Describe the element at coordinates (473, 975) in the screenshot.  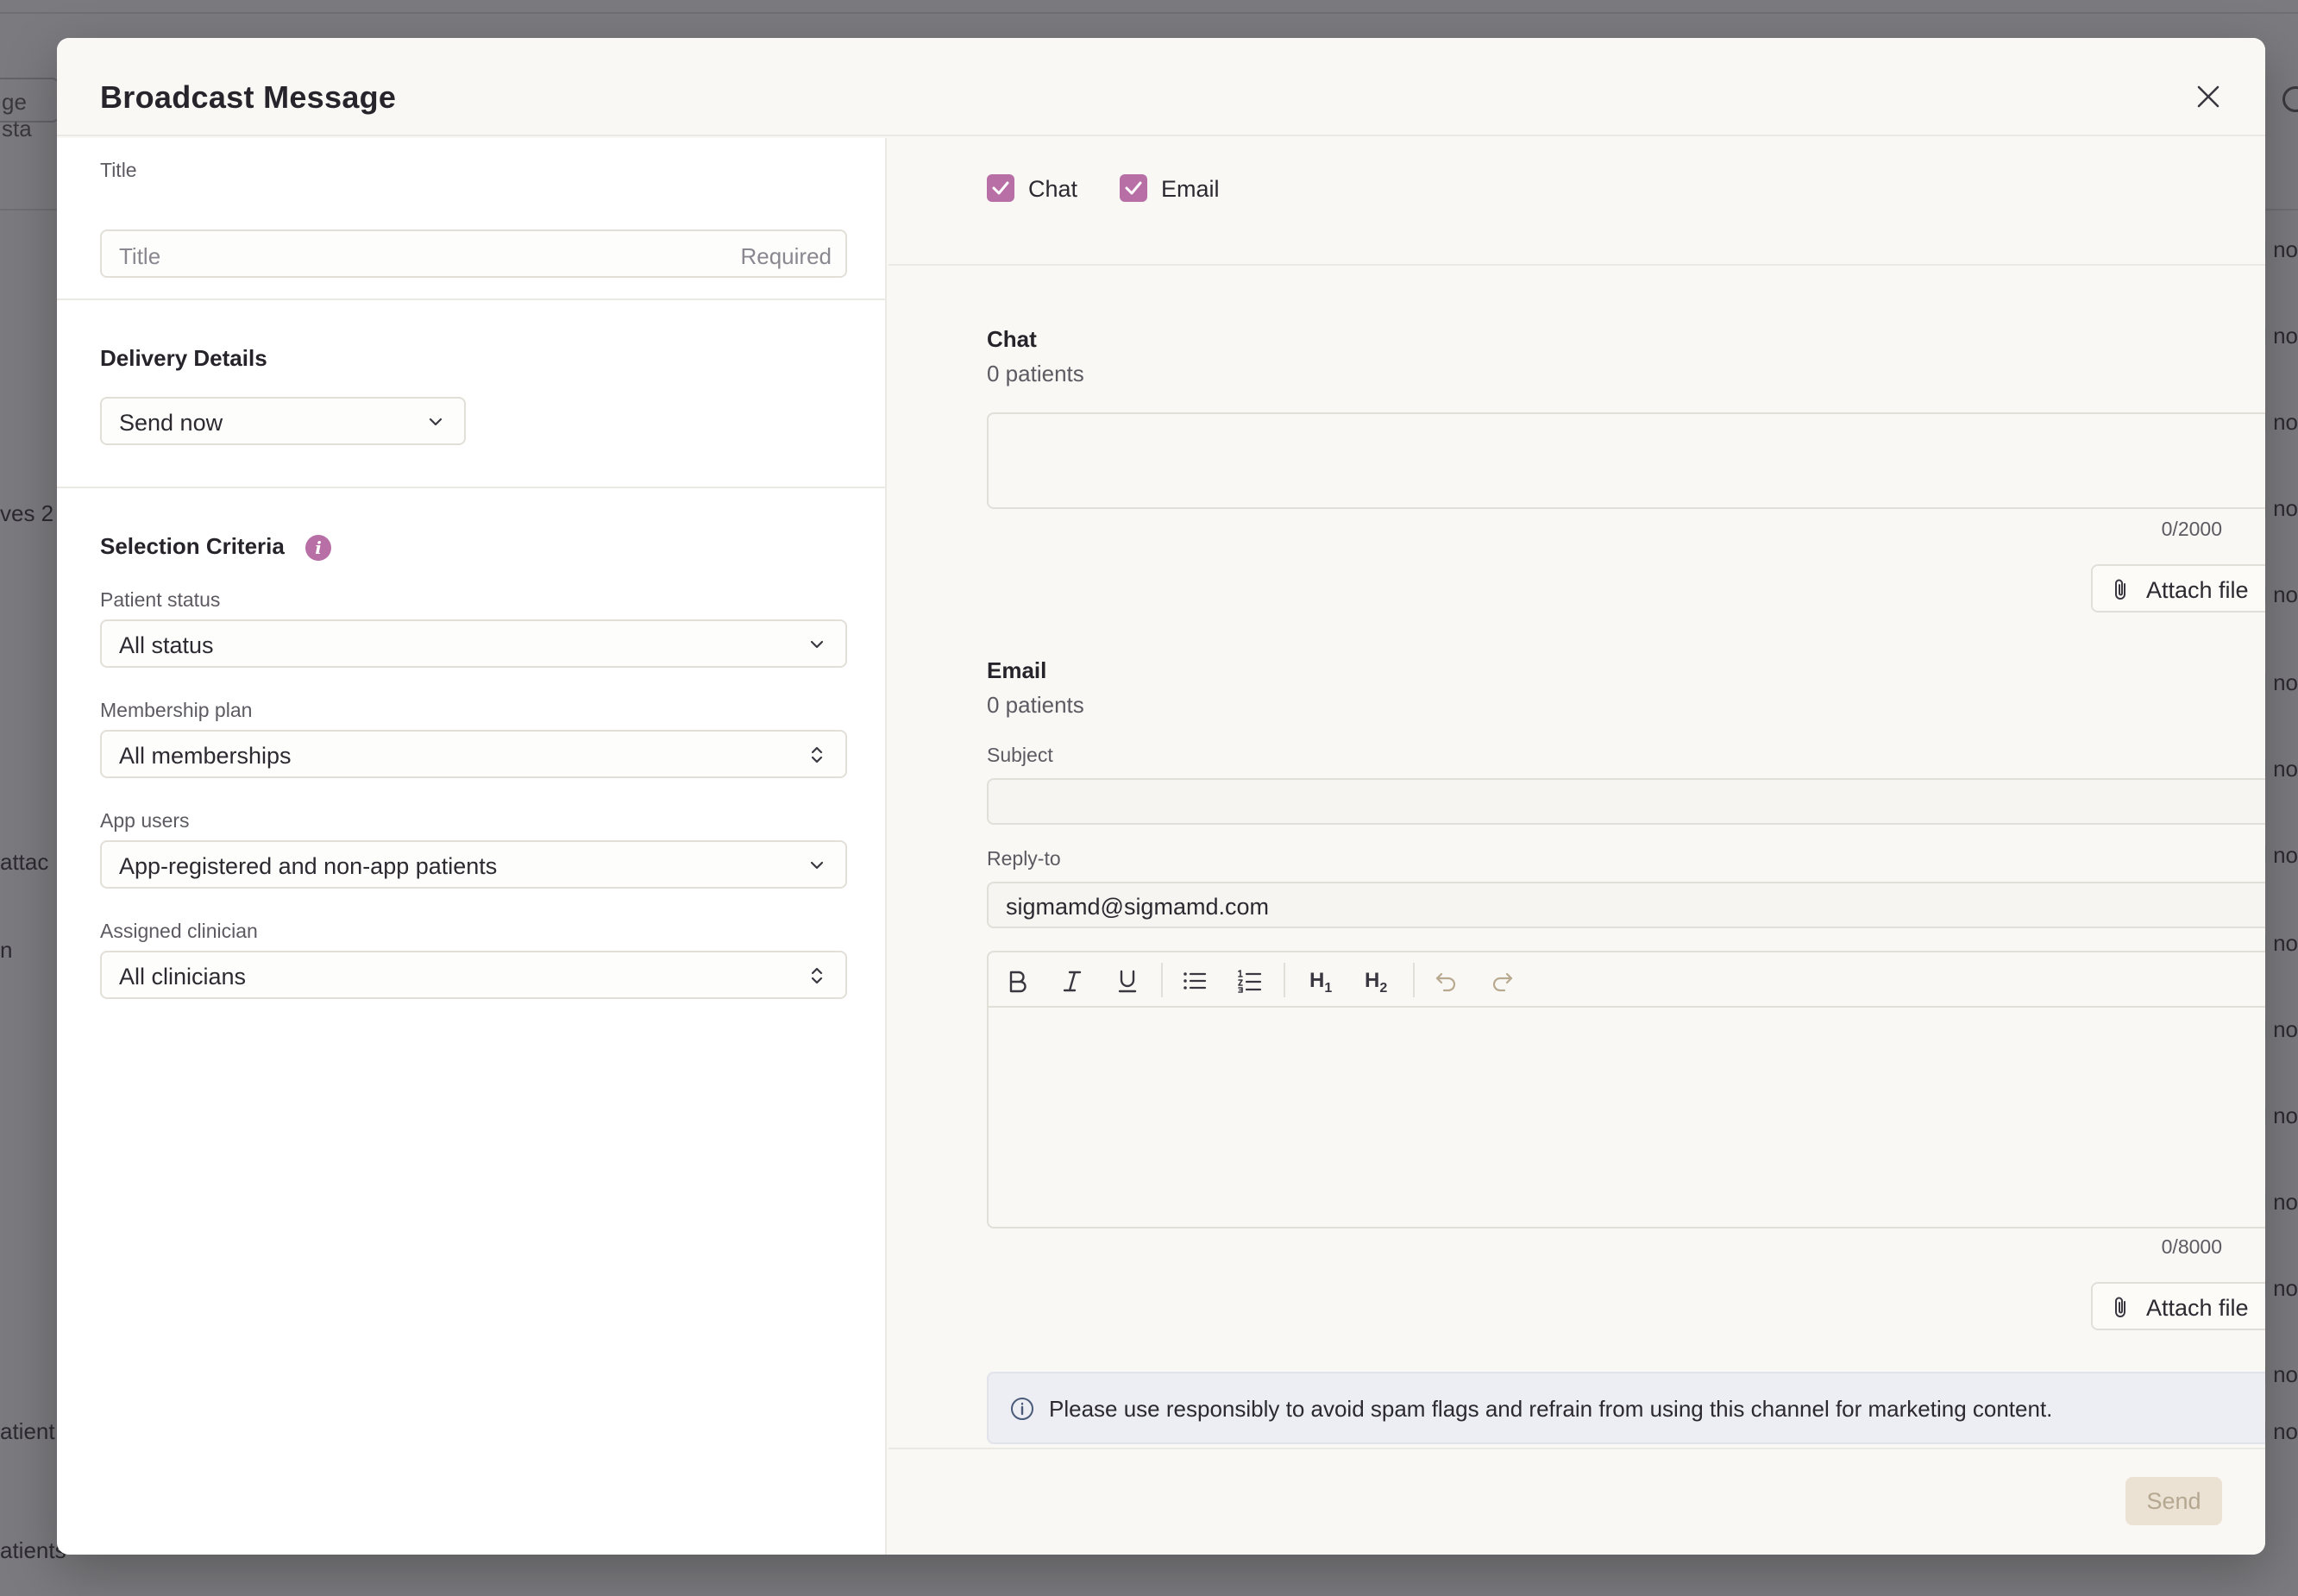
I see `assigned-clinician-select: All clinicians` at that location.